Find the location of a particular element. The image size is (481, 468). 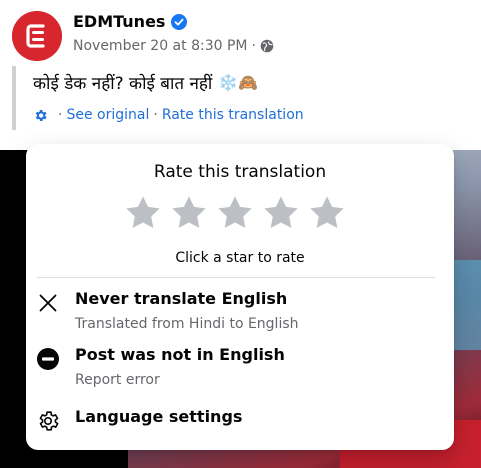

avatar is located at coordinates (37, 36).